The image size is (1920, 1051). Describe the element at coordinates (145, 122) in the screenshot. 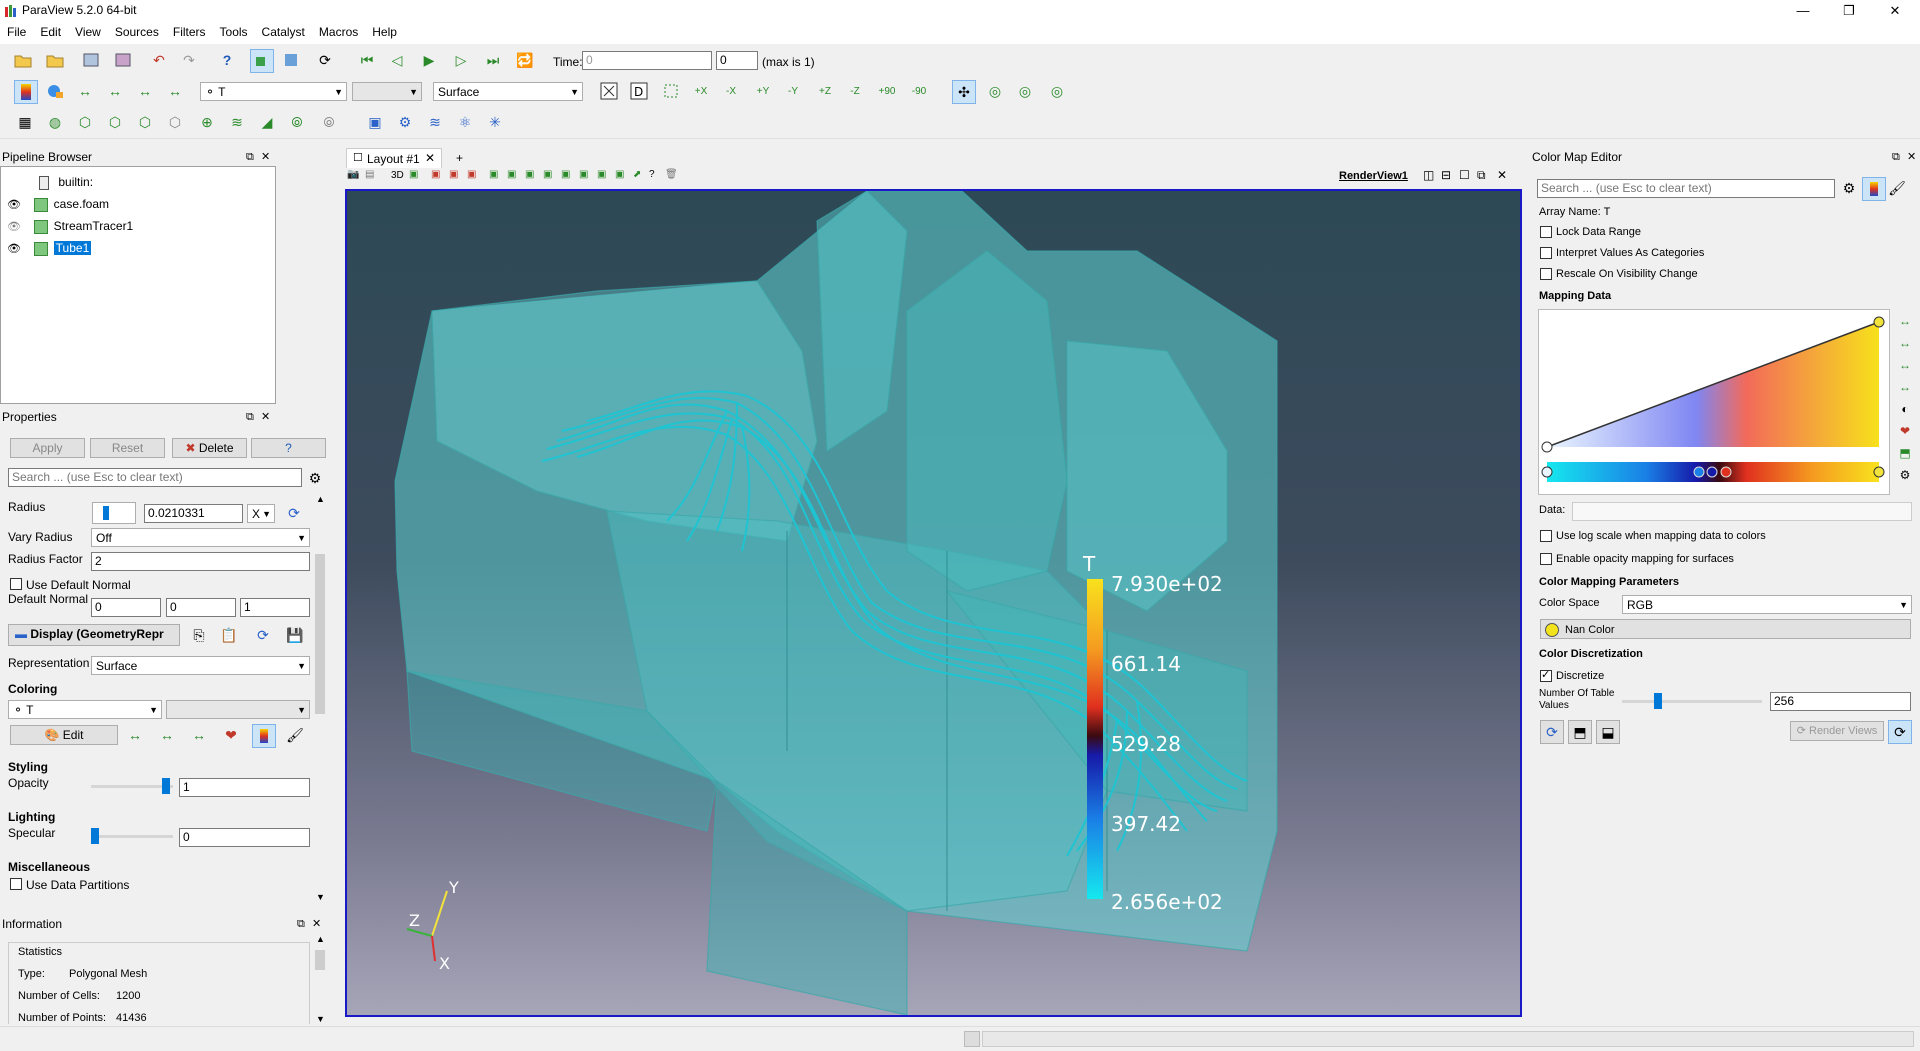

I see `threshold-icon: ⬡` at that location.